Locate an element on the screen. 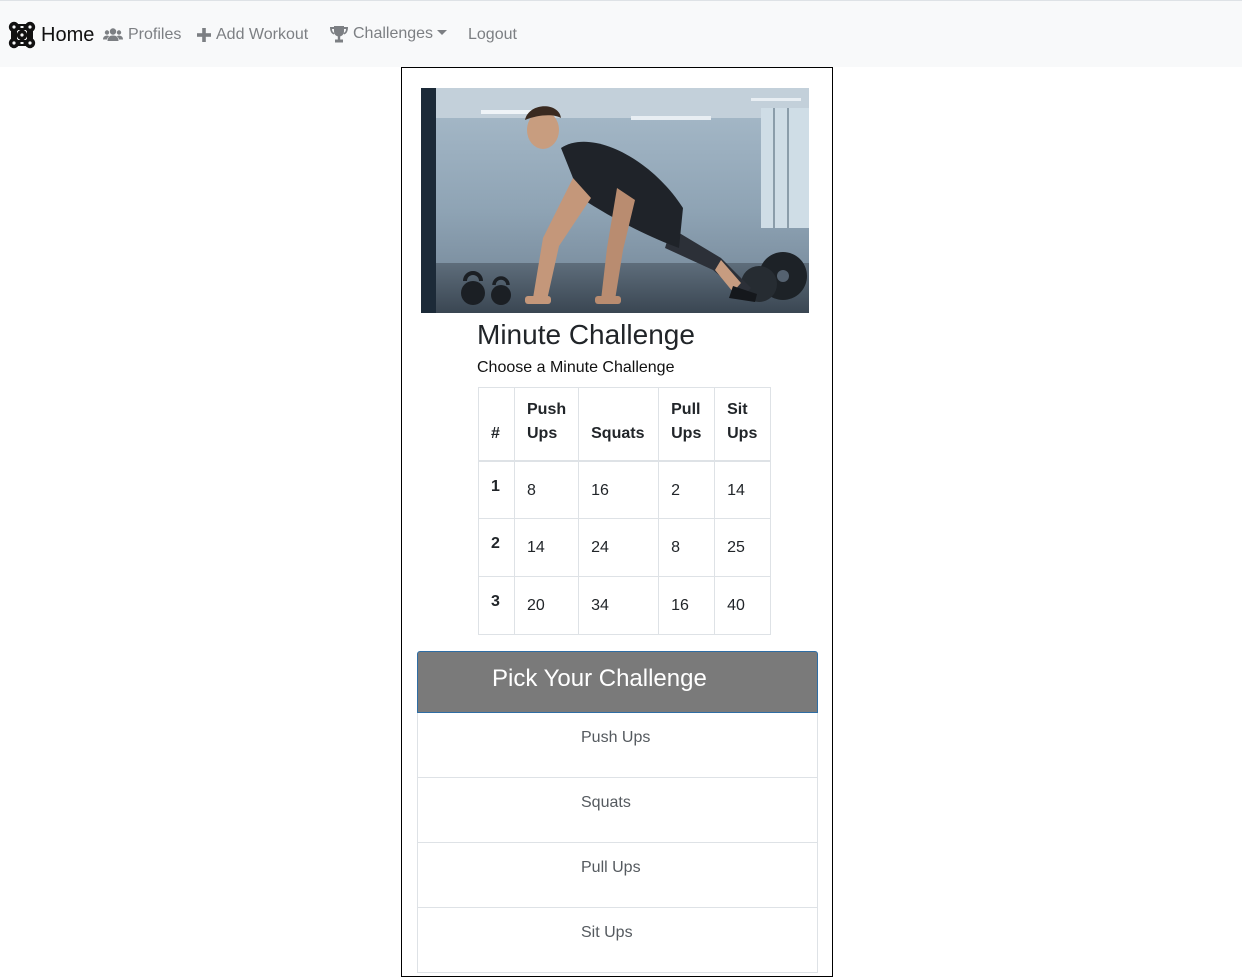  users-icon is located at coordinates (113, 34).